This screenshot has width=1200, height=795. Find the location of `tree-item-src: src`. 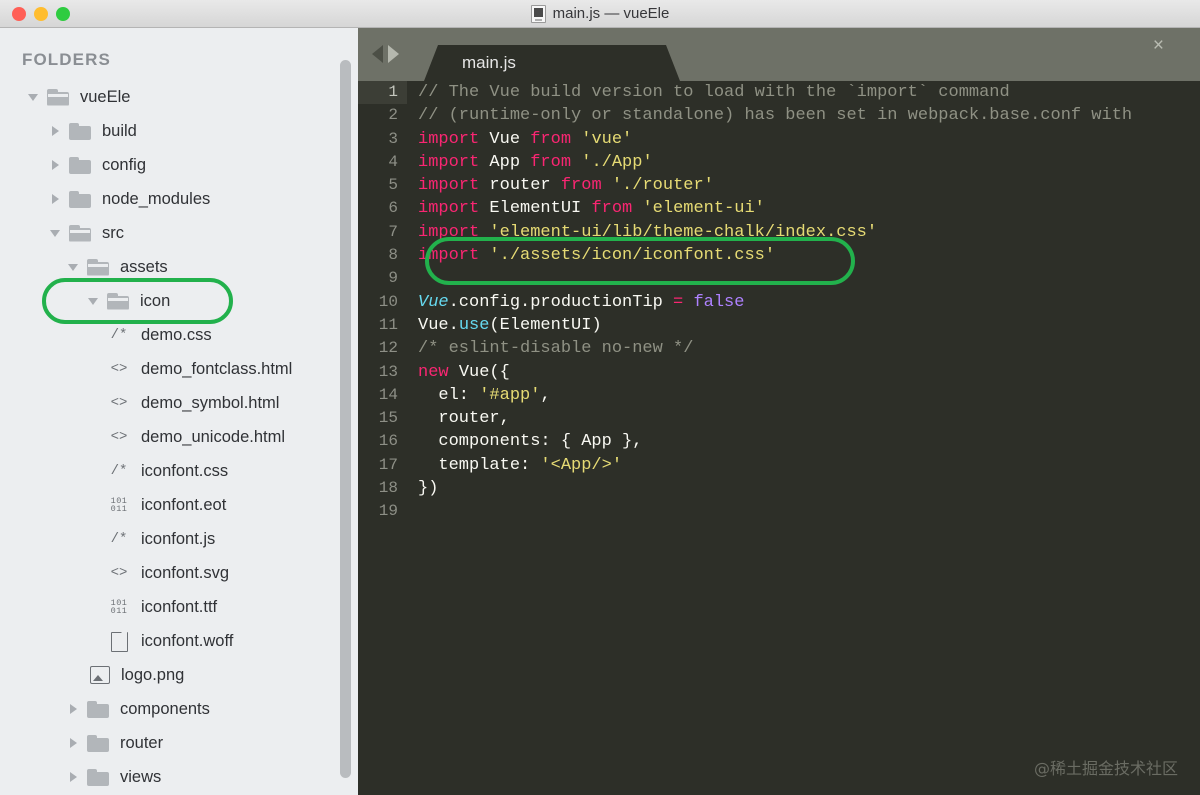

tree-item-src: src is located at coordinates (179, 233).